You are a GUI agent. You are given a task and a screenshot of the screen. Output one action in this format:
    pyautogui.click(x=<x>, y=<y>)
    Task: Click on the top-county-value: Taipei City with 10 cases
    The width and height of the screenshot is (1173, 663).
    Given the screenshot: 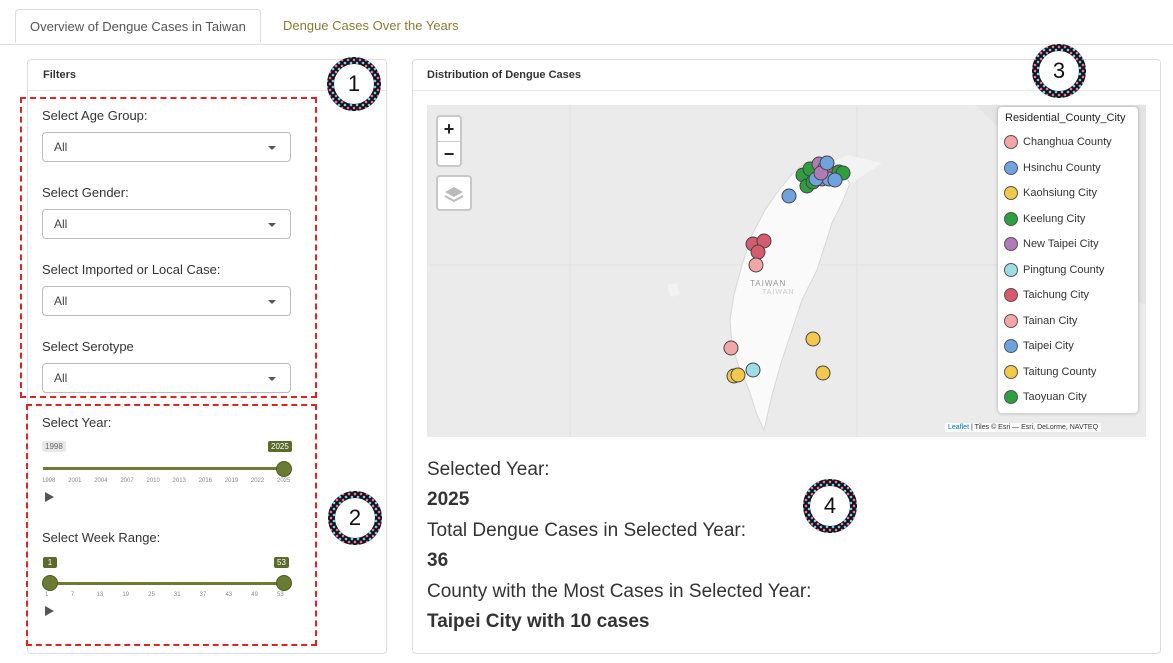 What is the action you would take?
    pyautogui.click(x=538, y=621)
    